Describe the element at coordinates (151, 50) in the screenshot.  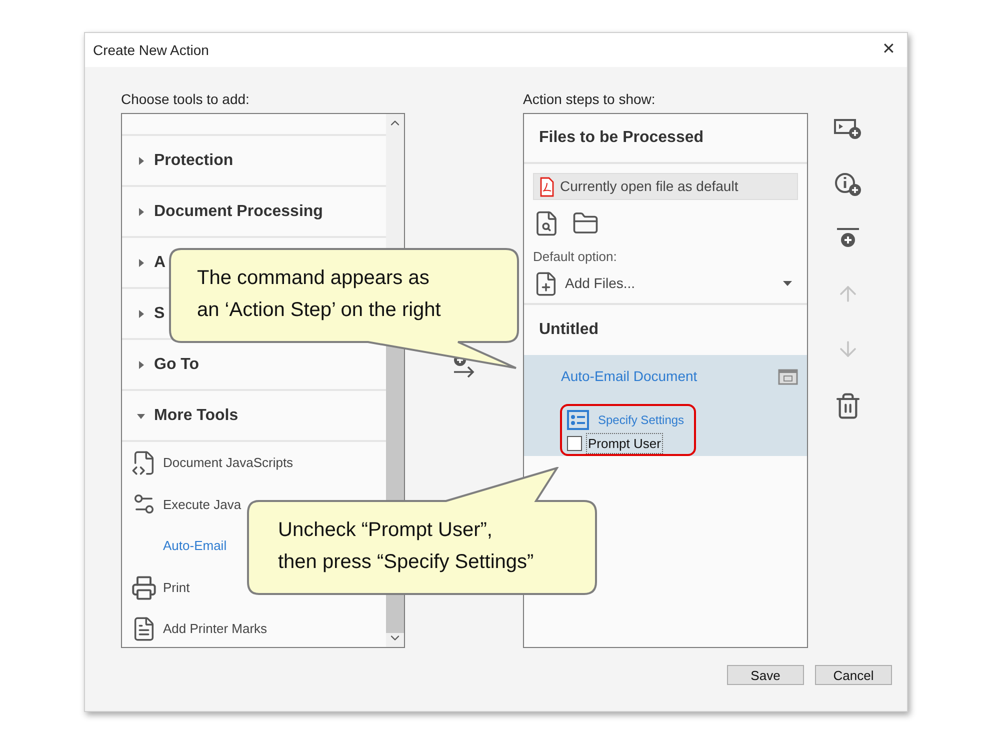
I see `window-title: Create New Action` at that location.